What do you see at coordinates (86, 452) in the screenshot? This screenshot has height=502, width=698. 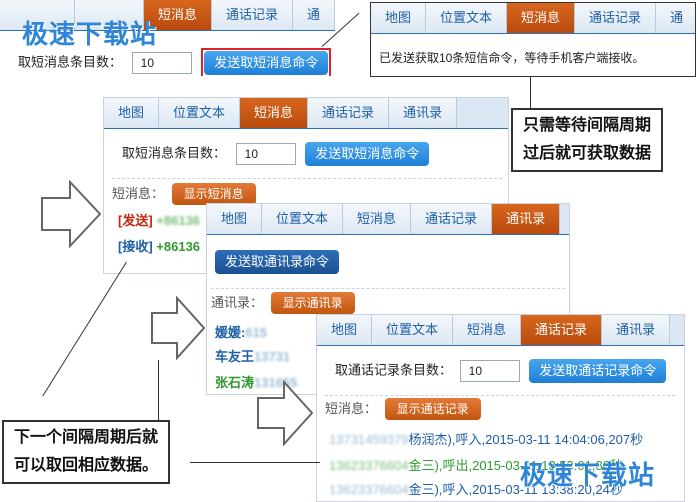 I see `callout-bottom: 下一个间隔周期后就 可以取回相应数据。` at bounding box center [86, 452].